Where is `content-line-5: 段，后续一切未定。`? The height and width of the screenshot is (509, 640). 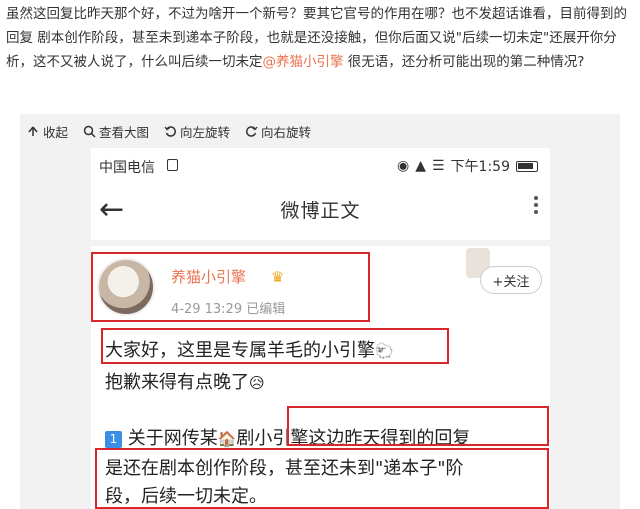 content-line-5: 段，后续一切未定。 is located at coordinates (186, 496).